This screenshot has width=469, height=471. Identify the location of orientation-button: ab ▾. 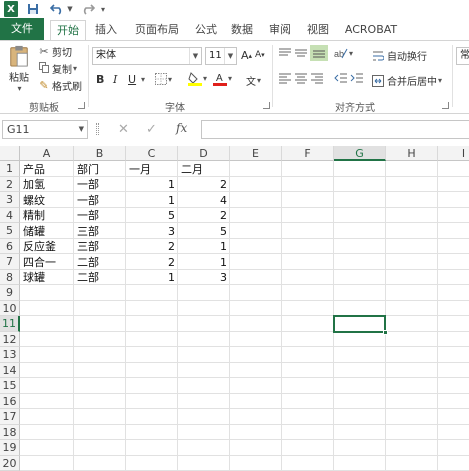
(343, 53).